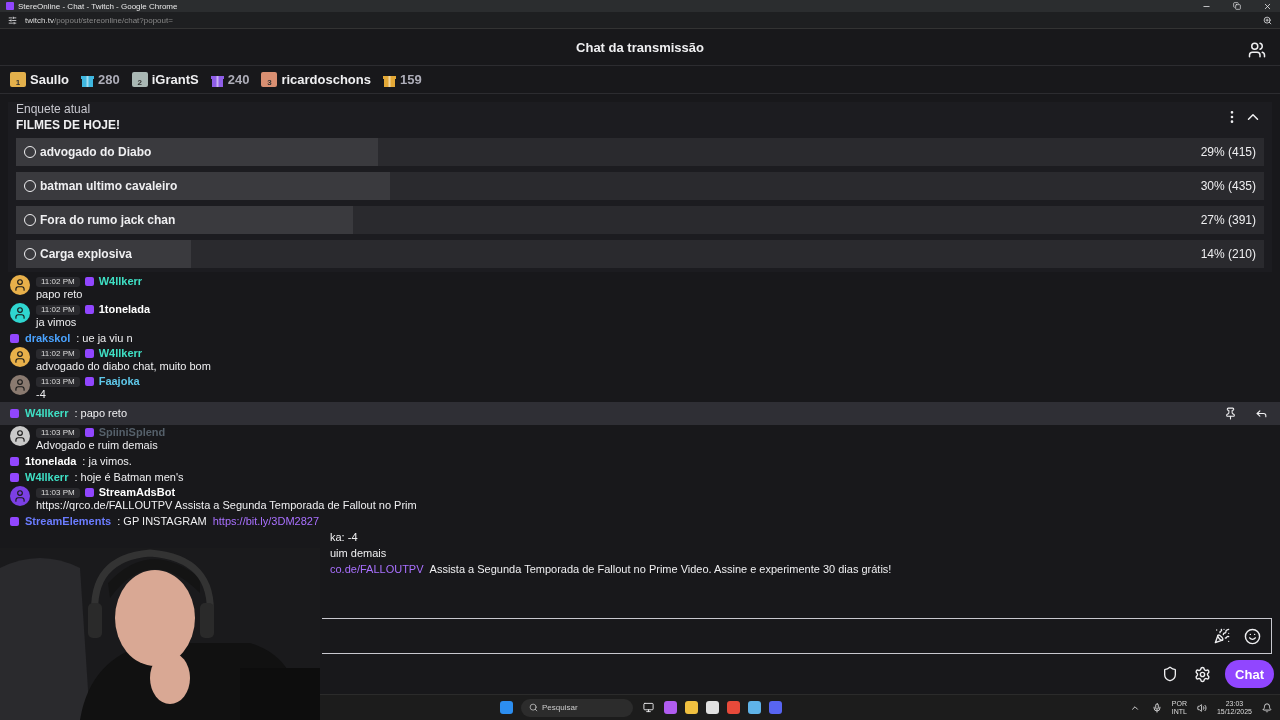  I want to click on username: Faajoka, so click(119, 381).